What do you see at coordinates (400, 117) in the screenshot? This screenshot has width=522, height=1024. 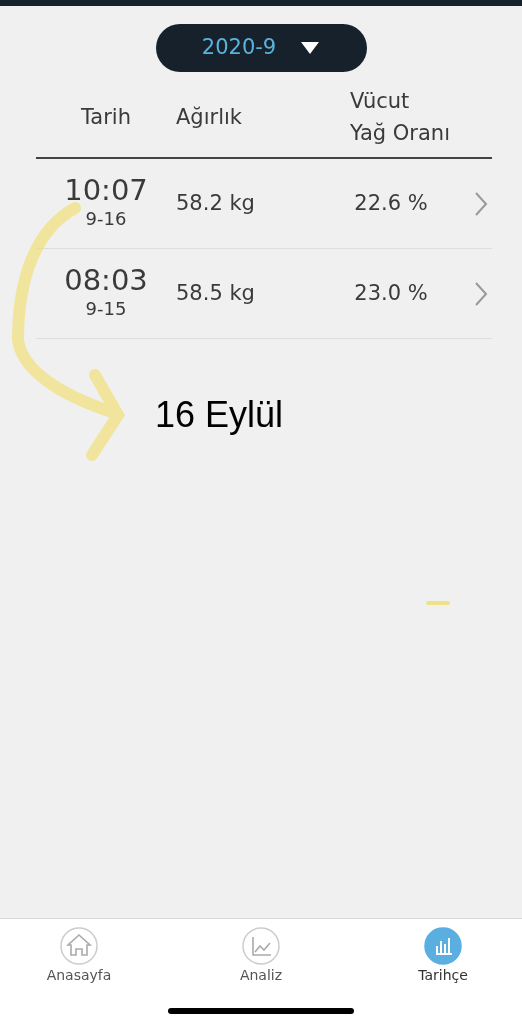 I see `column-header: Vücut Yağ Oranı` at bounding box center [400, 117].